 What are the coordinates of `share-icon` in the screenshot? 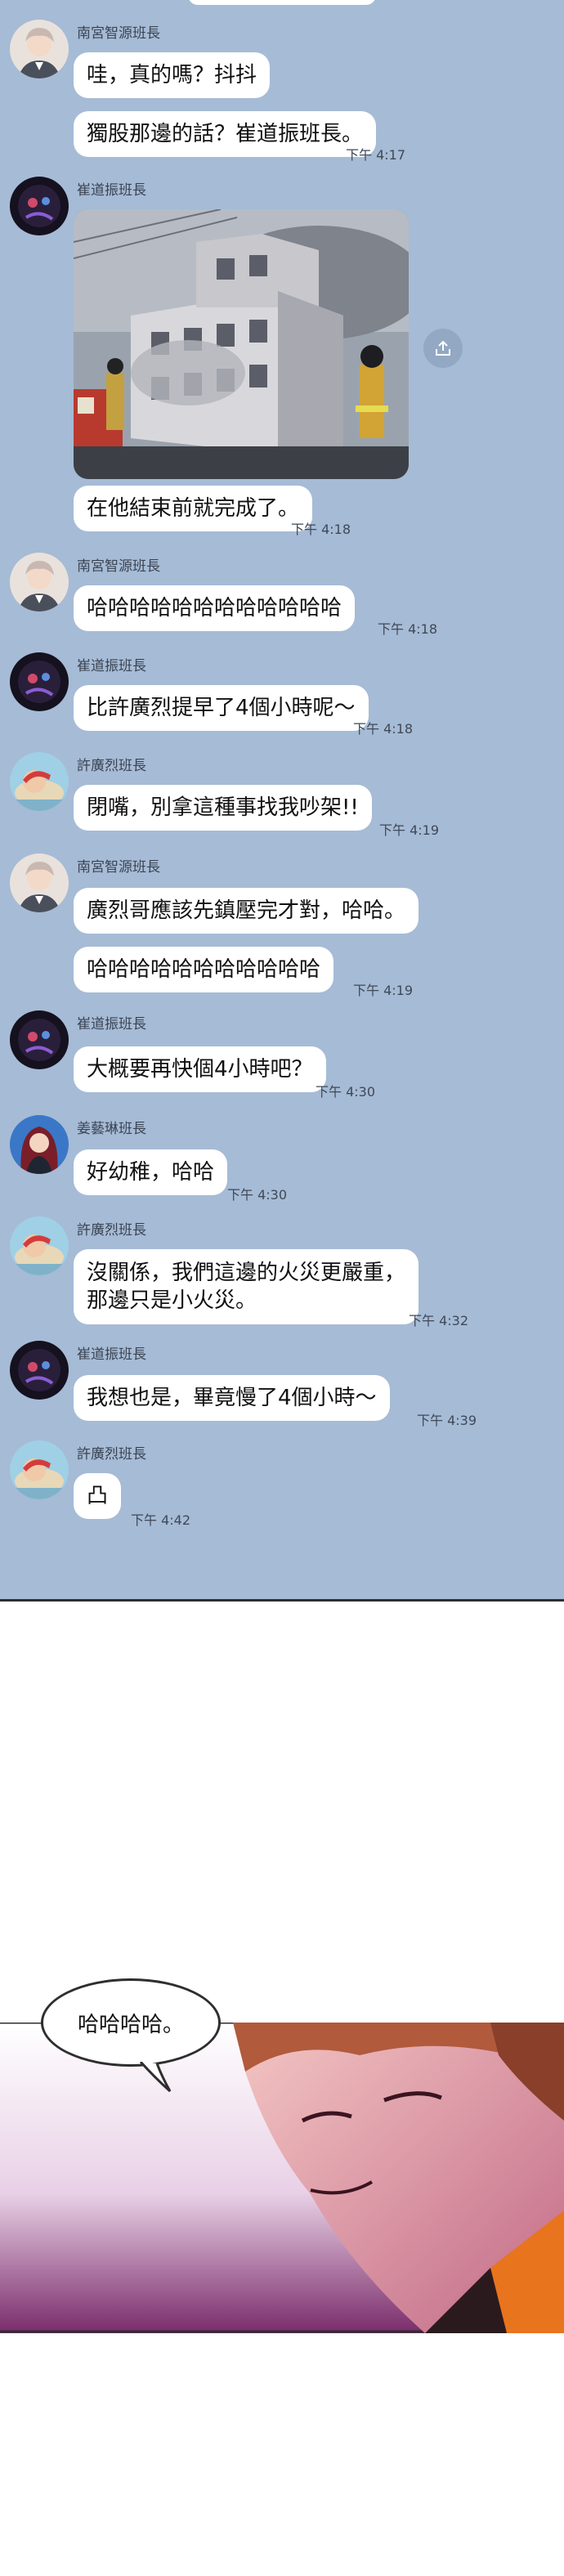 It's located at (443, 349).